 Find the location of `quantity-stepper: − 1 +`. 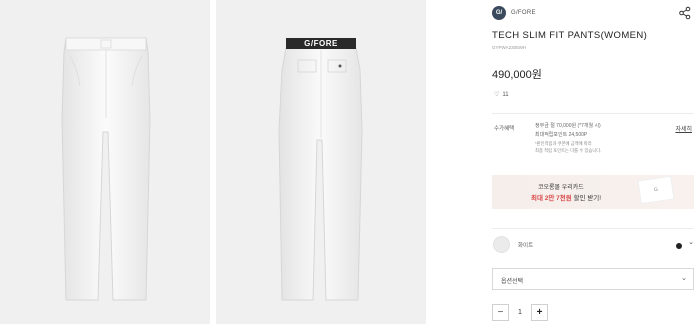

quantity-stepper: − 1 + is located at coordinates (520, 312).